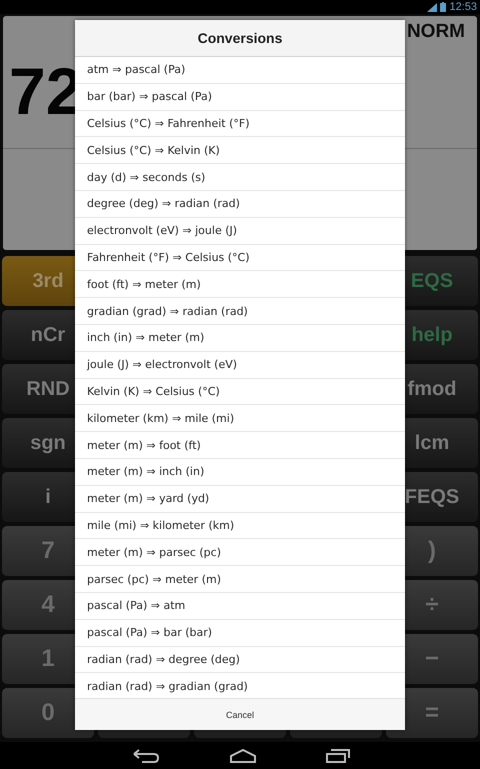  Describe the element at coordinates (240, 660) in the screenshot. I see `conversion-item: radian (rad) ⇒ degree (deg)` at that location.